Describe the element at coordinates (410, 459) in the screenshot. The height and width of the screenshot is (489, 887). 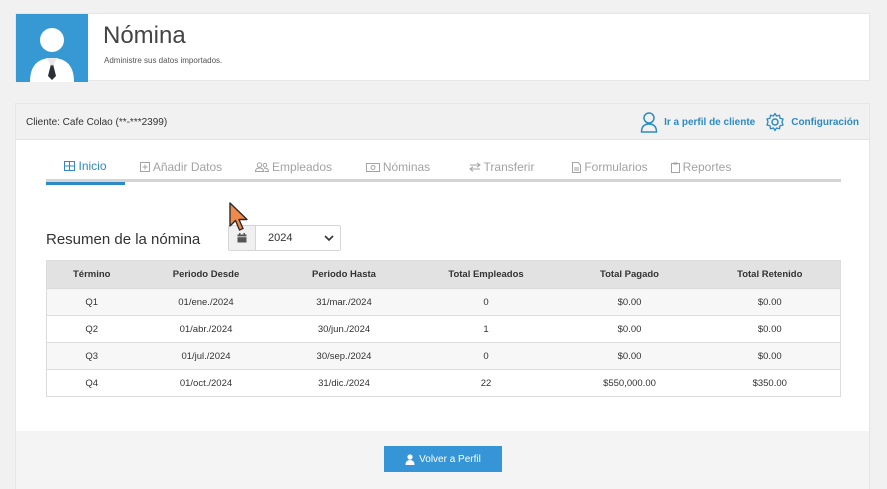
I see `user-icon` at that location.